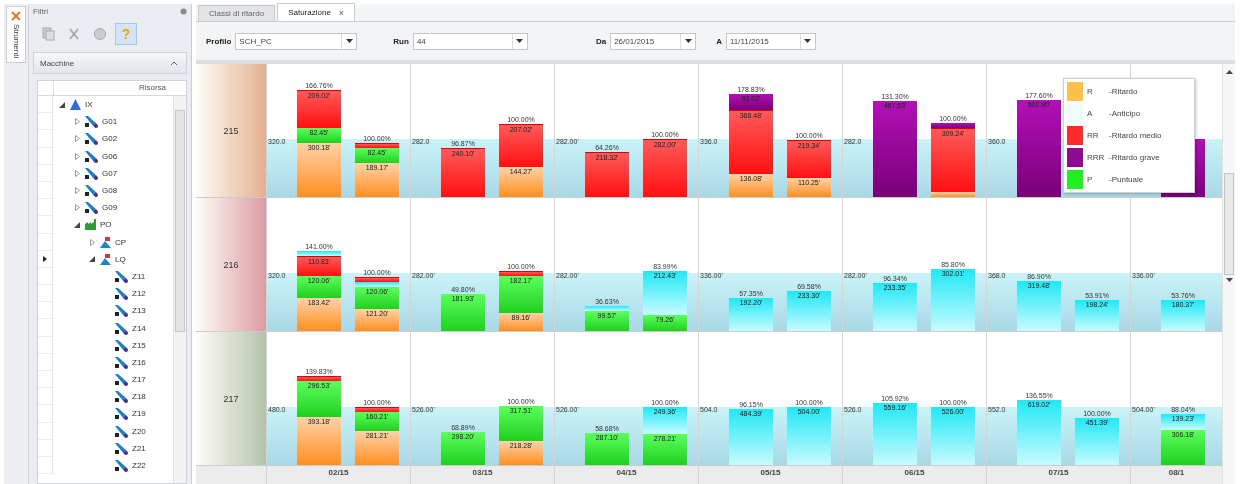 Image resolution: width=1245 pixels, height=484 pixels. I want to click on tree-item: Z21, so click(139, 448).